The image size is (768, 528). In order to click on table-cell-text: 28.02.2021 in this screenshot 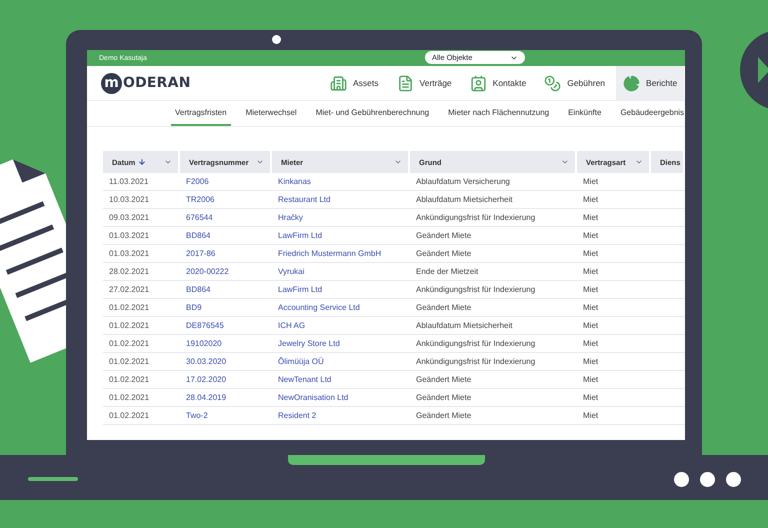, I will do `click(129, 272)`.